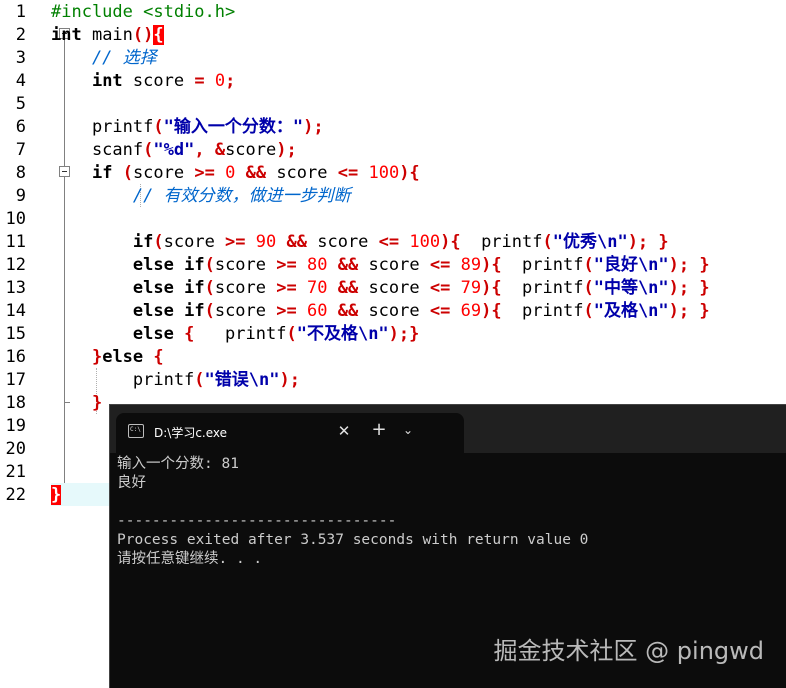 This screenshot has width=786, height=688. Describe the element at coordinates (107, 357) in the screenshot. I see `code-line: }else {` at that location.